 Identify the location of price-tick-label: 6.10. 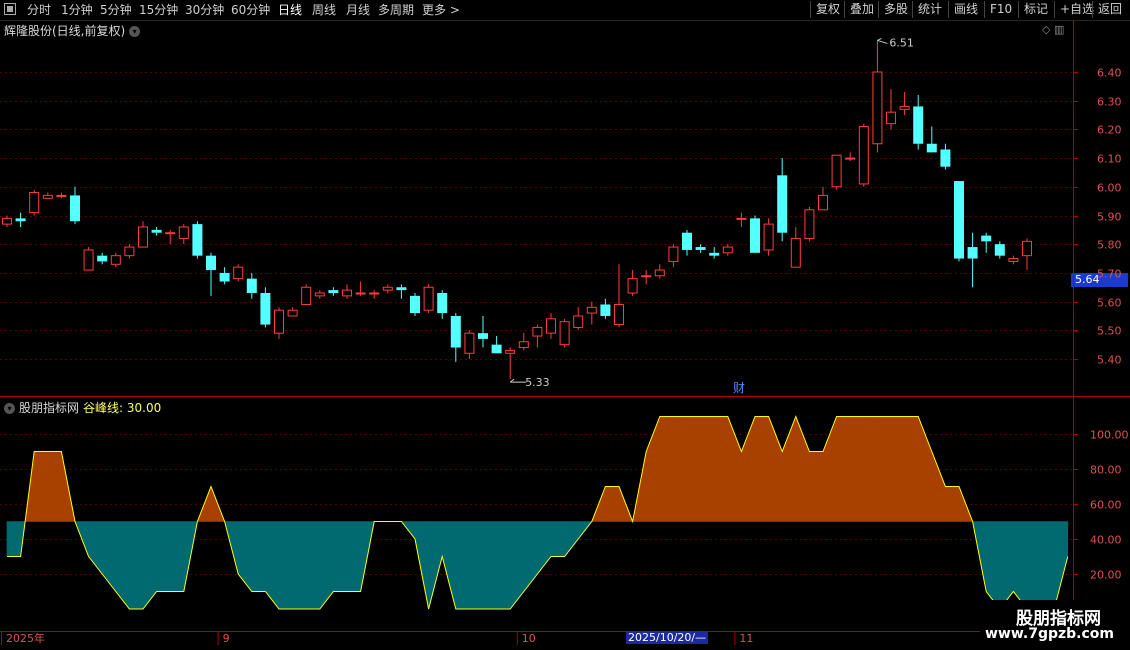
(1109, 159).